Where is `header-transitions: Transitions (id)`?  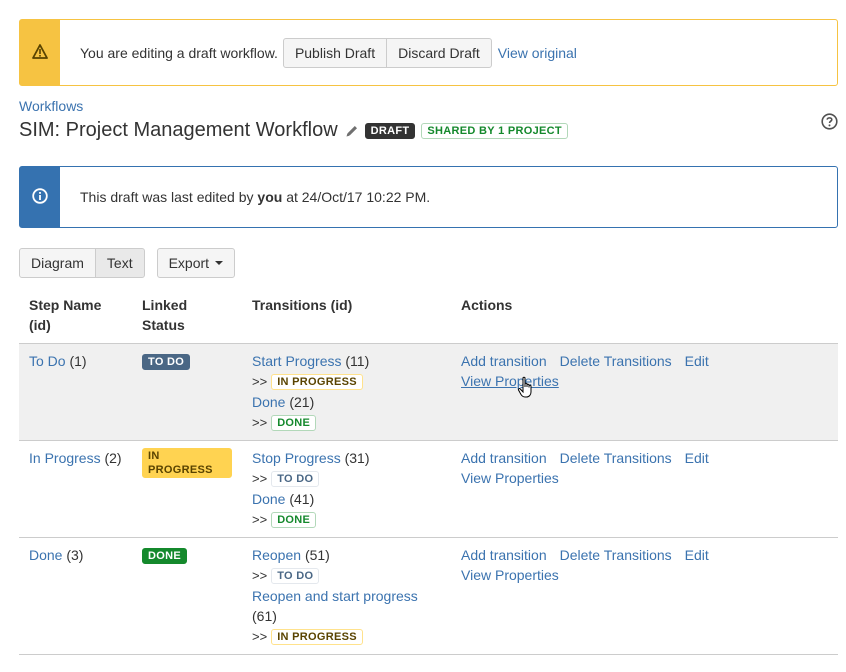
header-transitions: Transitions (id) is located at coordinates (346, 315).